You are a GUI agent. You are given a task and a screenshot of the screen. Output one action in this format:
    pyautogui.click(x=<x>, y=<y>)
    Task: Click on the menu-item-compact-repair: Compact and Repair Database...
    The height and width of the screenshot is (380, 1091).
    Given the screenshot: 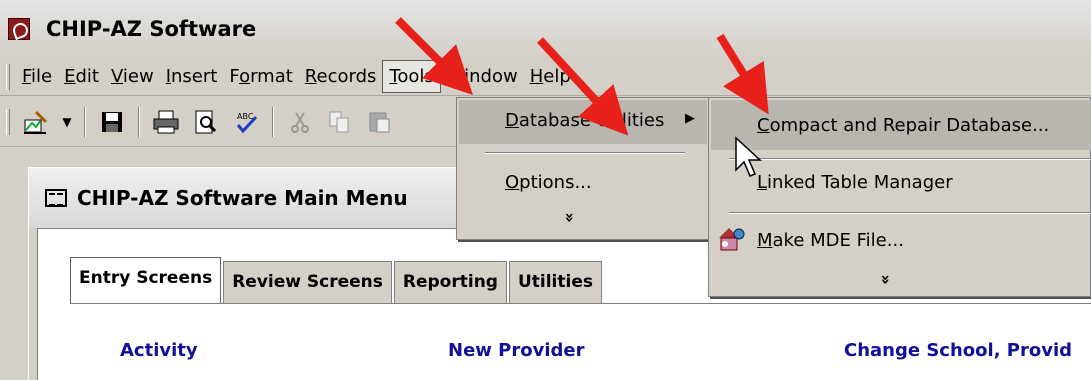 What is the action you would take?
    pyautogui.click(x=903, y=125)
    